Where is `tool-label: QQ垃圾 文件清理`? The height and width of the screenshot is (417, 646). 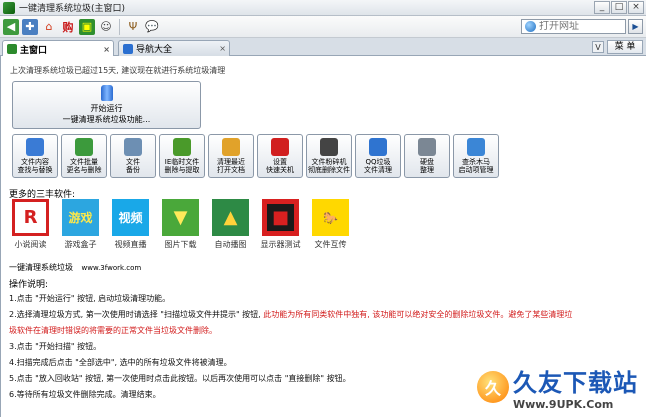 tool-label: QQ垃圾 文件清理 is located at coordinates (378, 166).